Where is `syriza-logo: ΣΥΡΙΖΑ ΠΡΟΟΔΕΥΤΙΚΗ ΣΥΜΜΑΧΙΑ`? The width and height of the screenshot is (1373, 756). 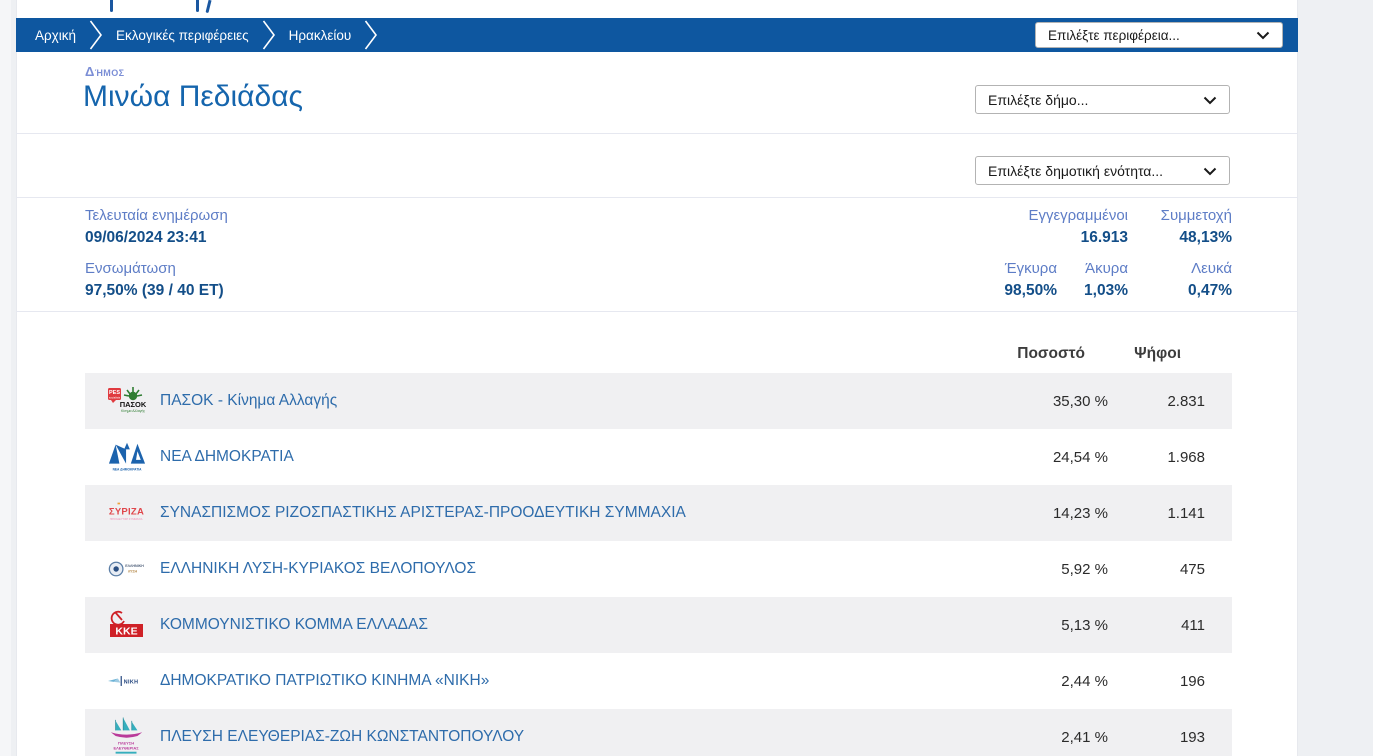
syriza-logo: ΣΥΡΙΖΑ ΠΡΟΟΔΕΥΤΙΚΗ ΣΥΜΜΑΧΙΑ is located at coordinates (127, 513).